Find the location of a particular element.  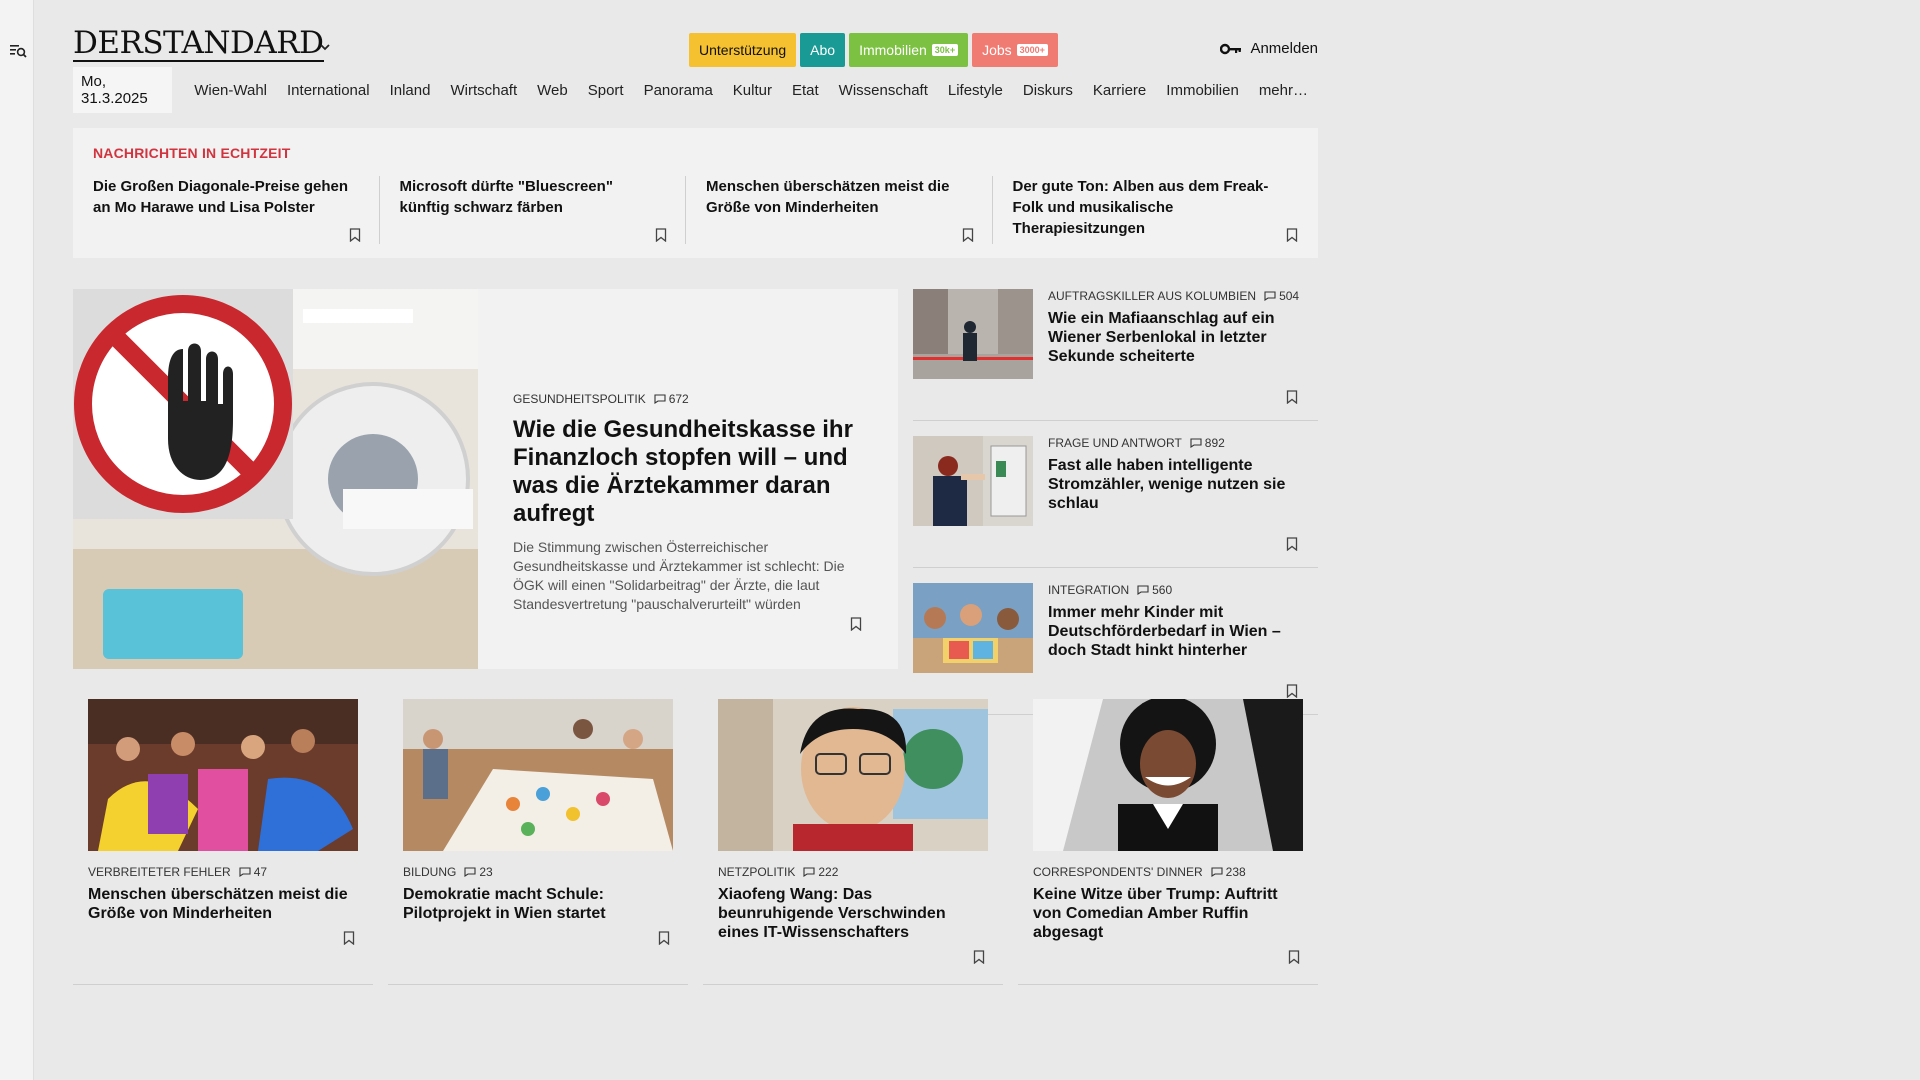

comment-count: 238 is located at coordinates (1228, 872).